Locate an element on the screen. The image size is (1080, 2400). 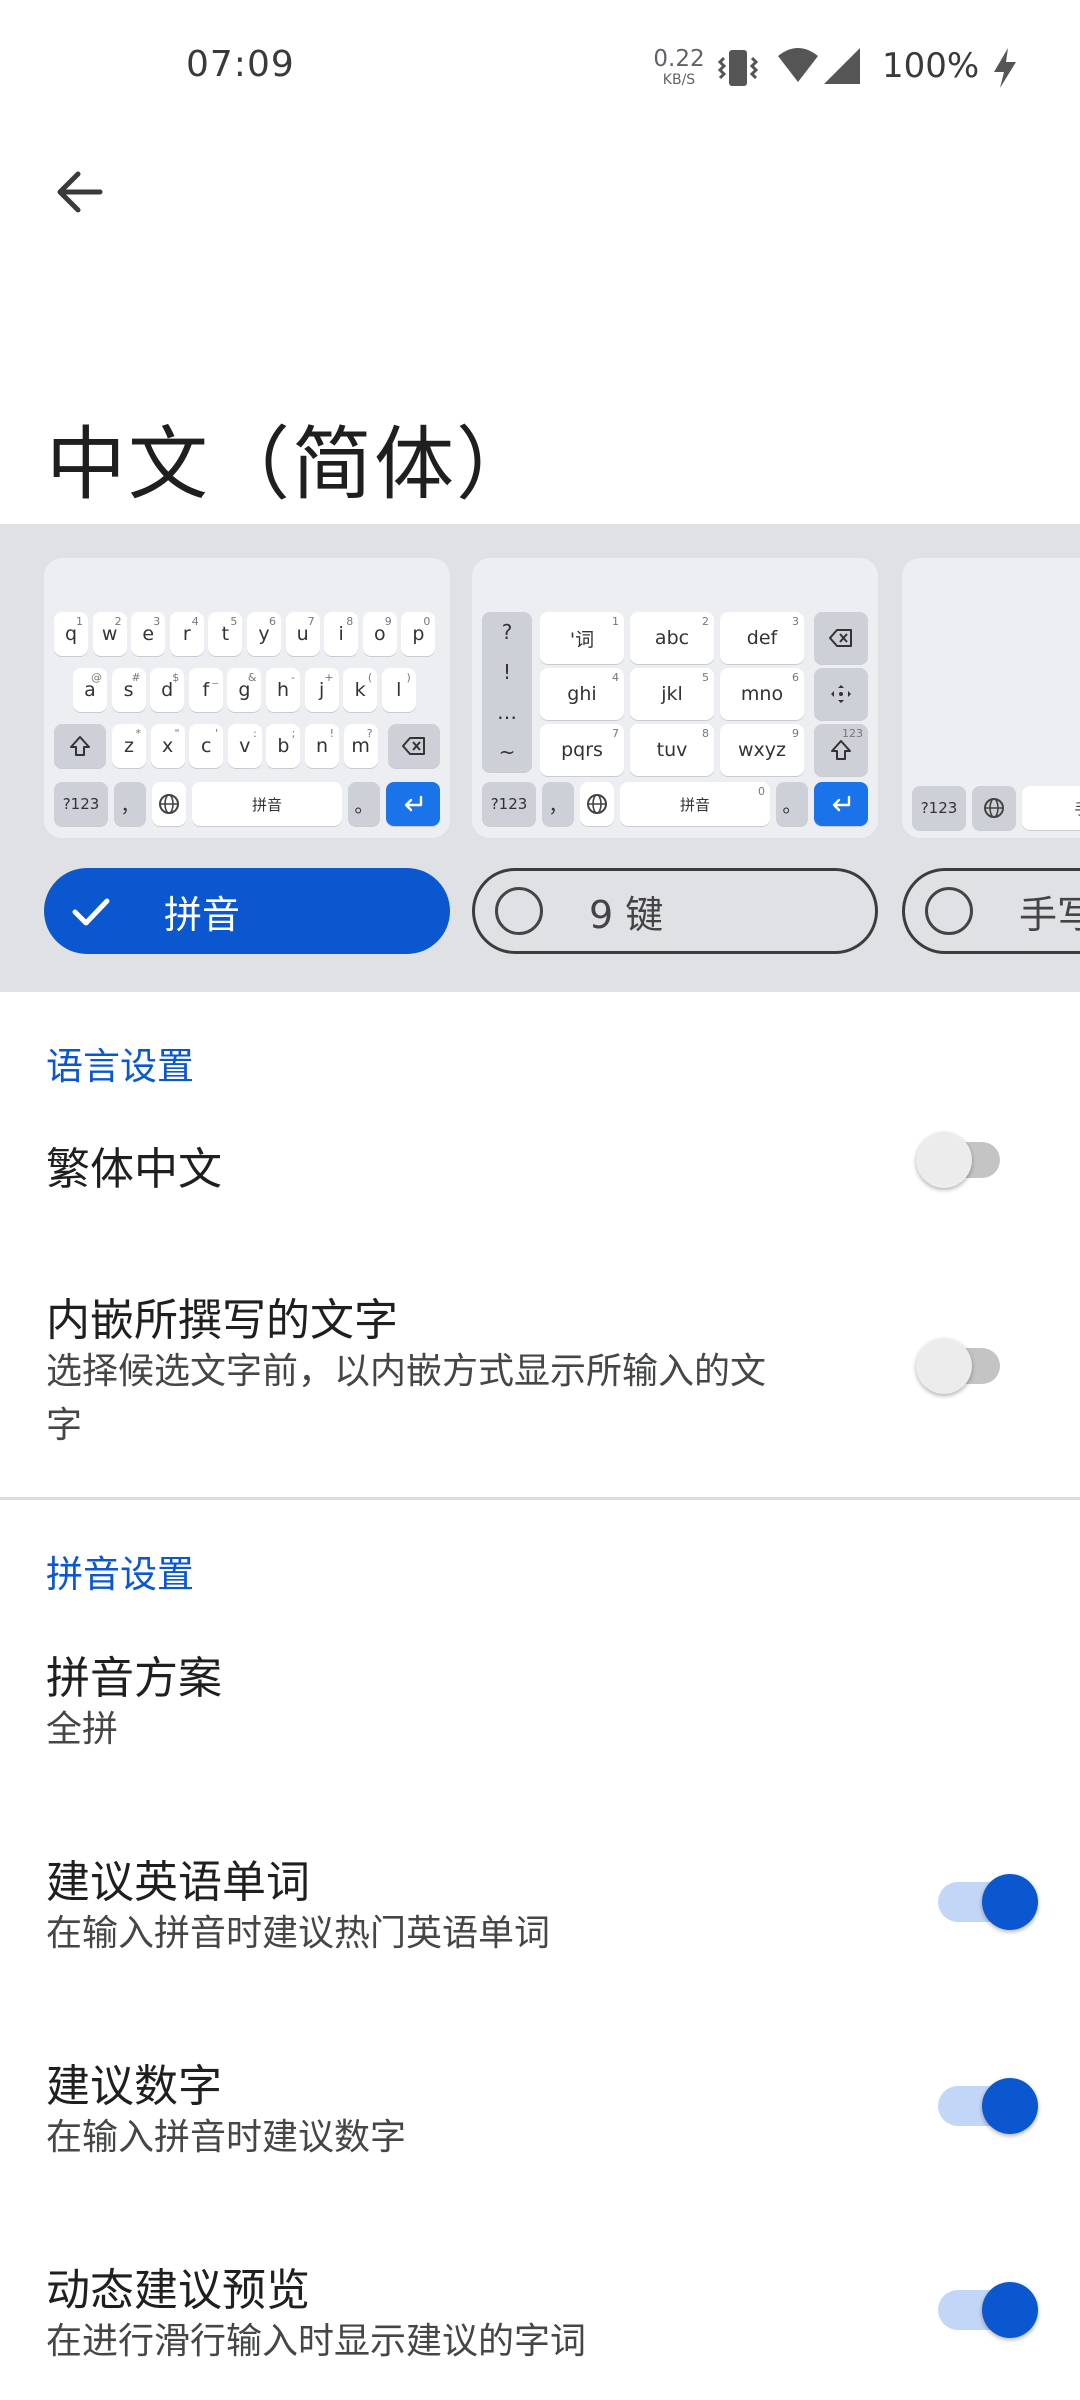
key-w-hint: 2 is located at coordinates (118, 621).